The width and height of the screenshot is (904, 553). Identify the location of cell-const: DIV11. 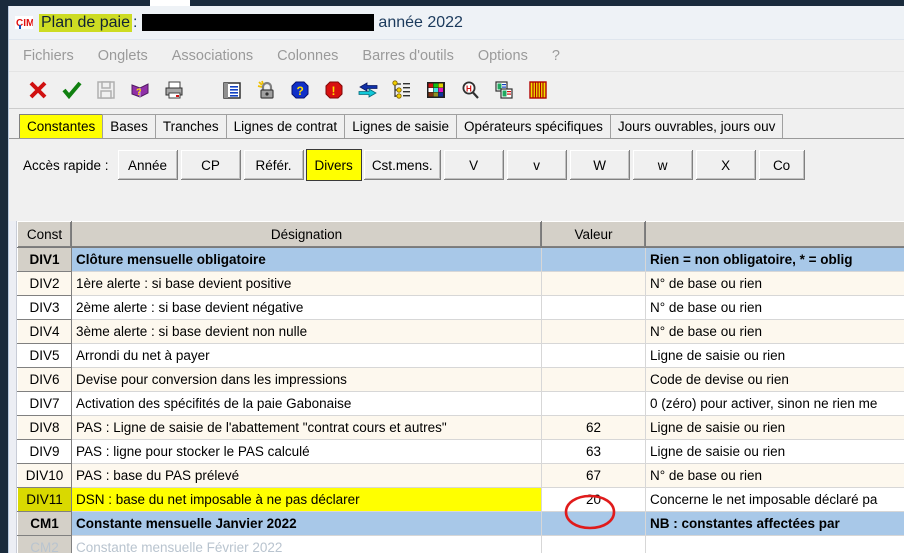
(44, 499).